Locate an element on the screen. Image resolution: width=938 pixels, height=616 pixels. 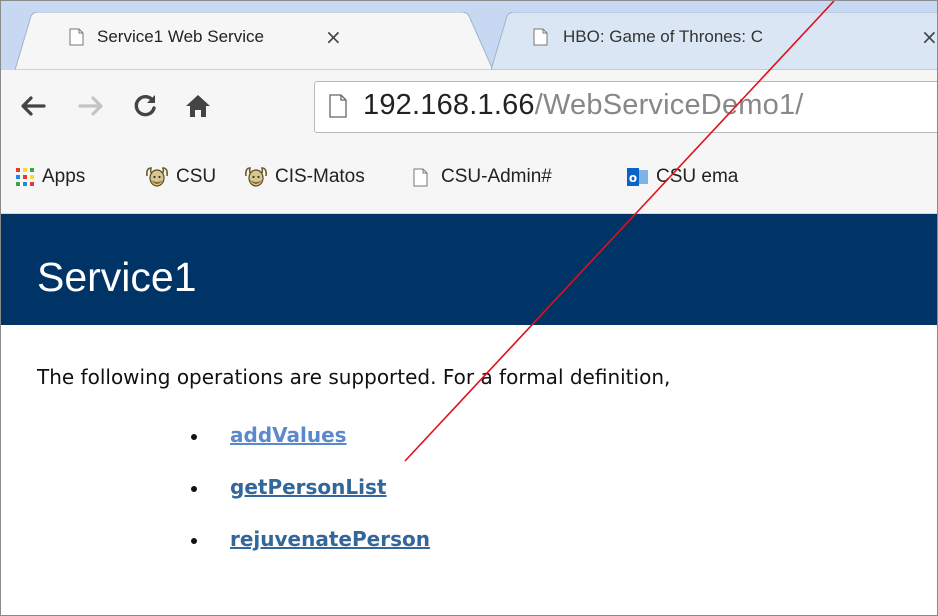
back-button is located at coordinates (33, 106).